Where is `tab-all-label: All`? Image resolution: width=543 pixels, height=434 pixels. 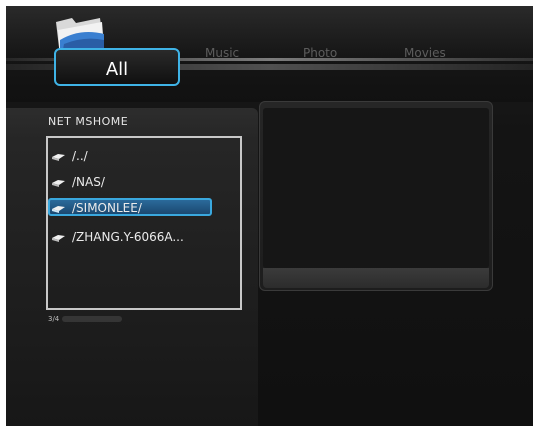 tab-all-label: All is located at coordinates (117, 69).